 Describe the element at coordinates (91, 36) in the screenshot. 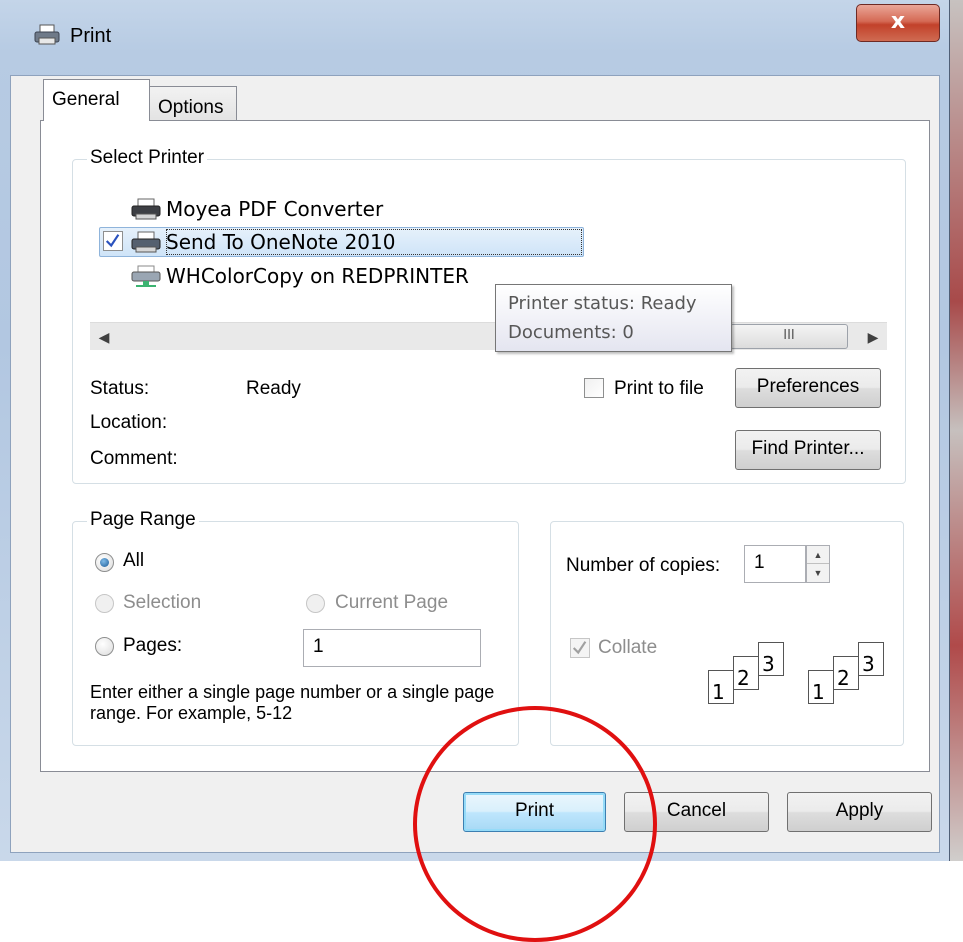

I see `window-title: Print` at that location.